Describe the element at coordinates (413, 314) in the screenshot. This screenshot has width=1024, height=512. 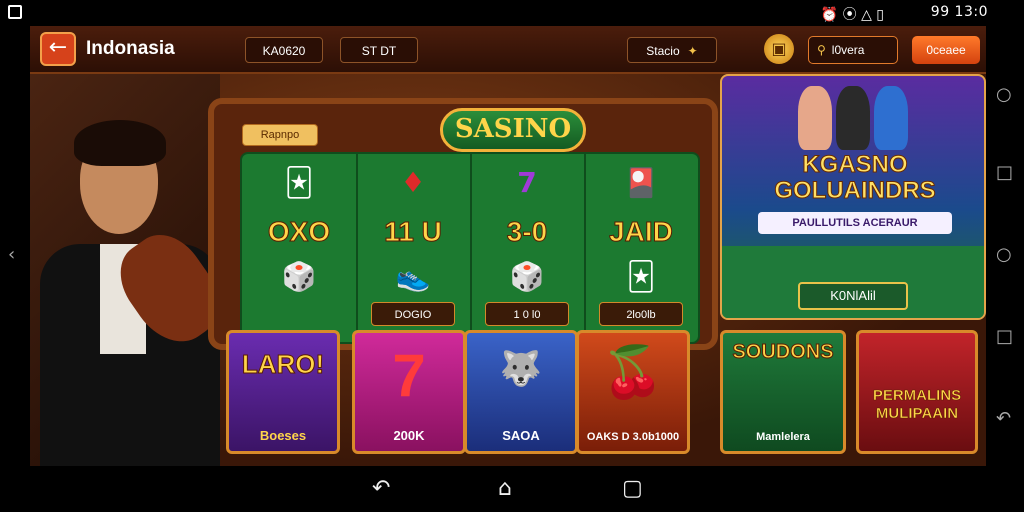
I see `reel-label: DOGIO` at that location.